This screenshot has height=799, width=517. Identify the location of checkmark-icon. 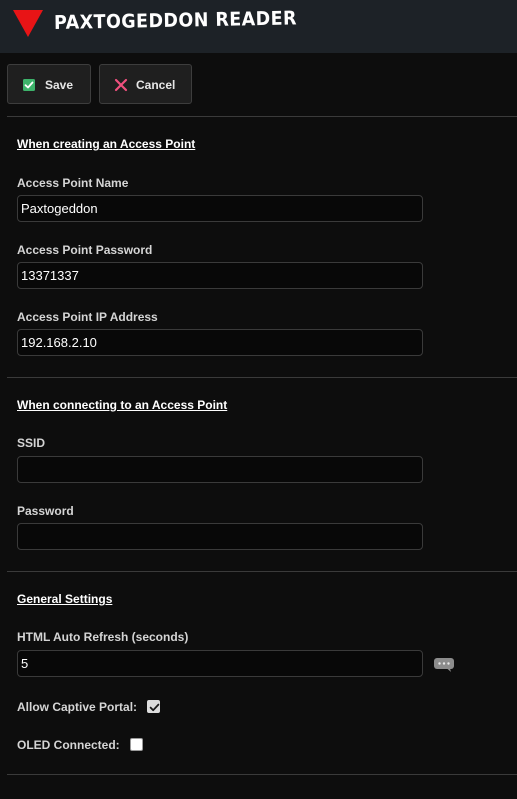
(154, 707).